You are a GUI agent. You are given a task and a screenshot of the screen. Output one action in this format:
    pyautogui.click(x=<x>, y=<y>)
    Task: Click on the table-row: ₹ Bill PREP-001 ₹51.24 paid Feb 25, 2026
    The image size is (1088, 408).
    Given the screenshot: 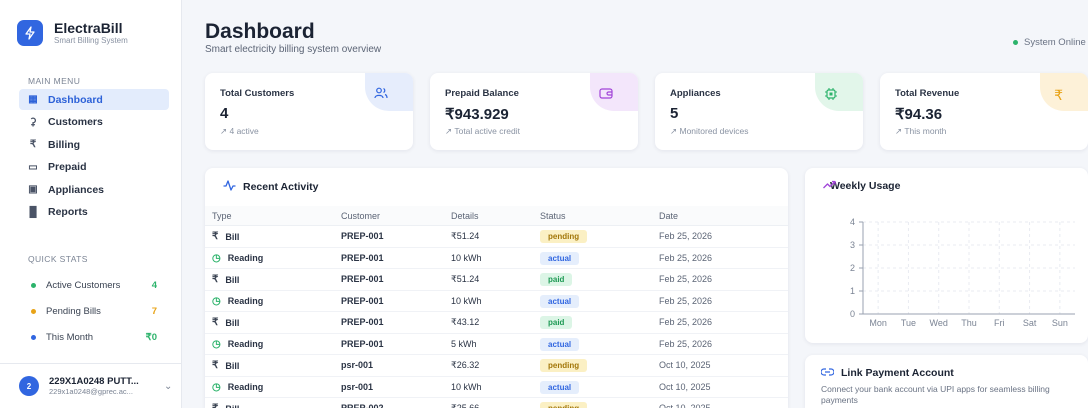 What is the action you would take?
    pyautogui.click(x=496, y=280)
    